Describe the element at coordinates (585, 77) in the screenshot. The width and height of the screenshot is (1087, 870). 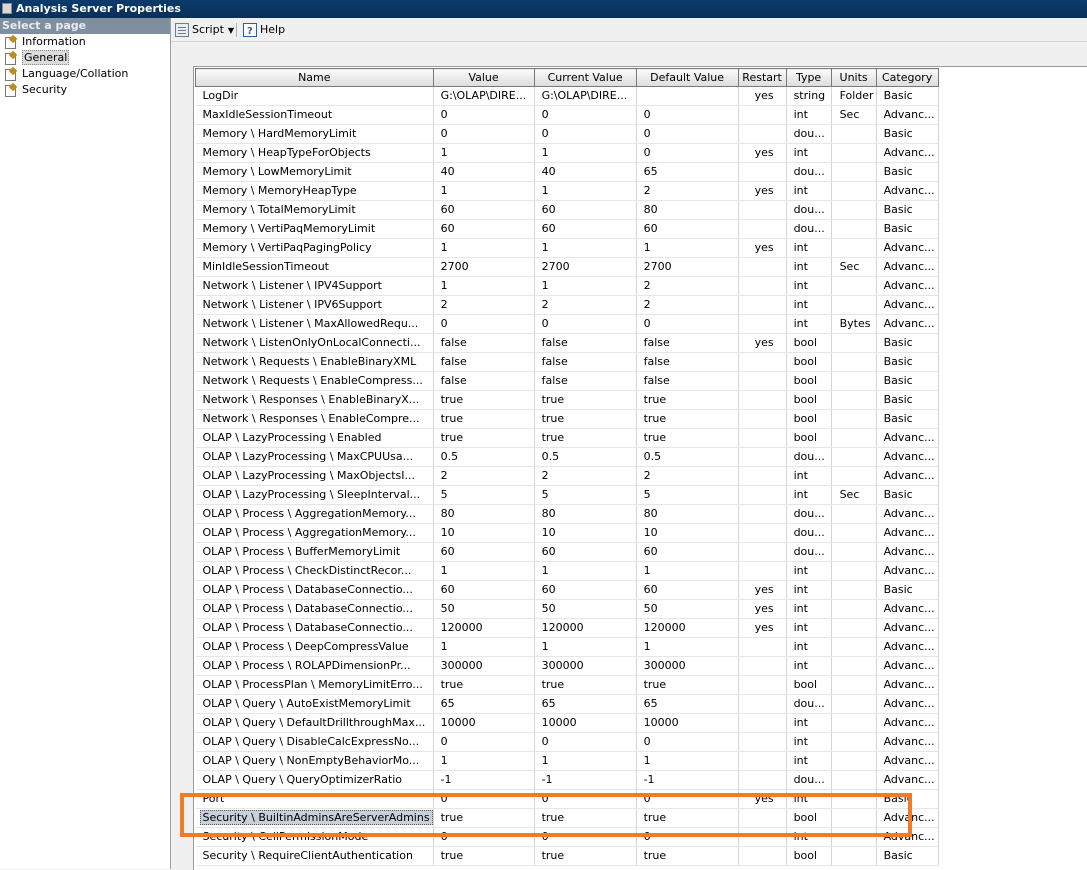
I see `column-header-current-value: Current Value` at that location.